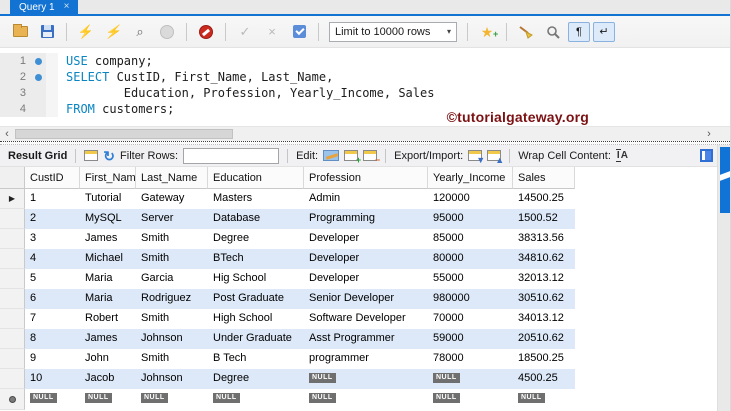 The height and width of the screenshot is (411, 731). I want to click on table-cell: 32013.12, so click(544, 279).